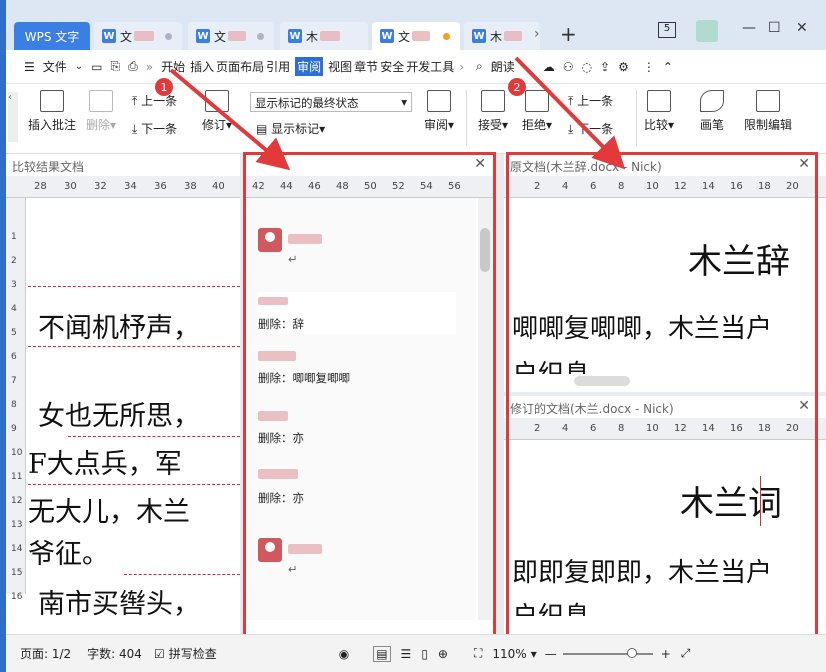  Describe the element at coordinates (666, 654) in the screenshot. I see `zoom-in-icon: +` at that location.